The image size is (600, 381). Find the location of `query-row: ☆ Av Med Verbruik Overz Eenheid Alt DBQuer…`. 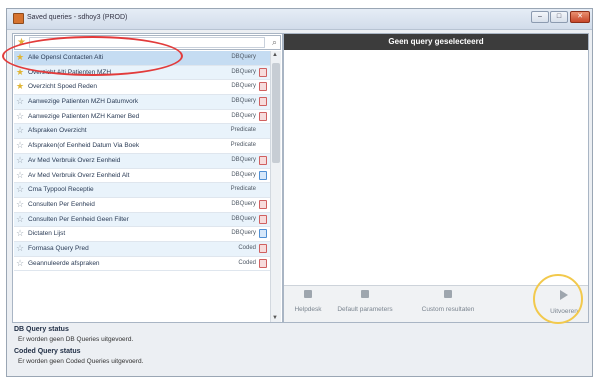

query-row: ☆ Av Med Verbruik Overz Eenheid Alt DBQuer… is located at coordinates (142, 176).